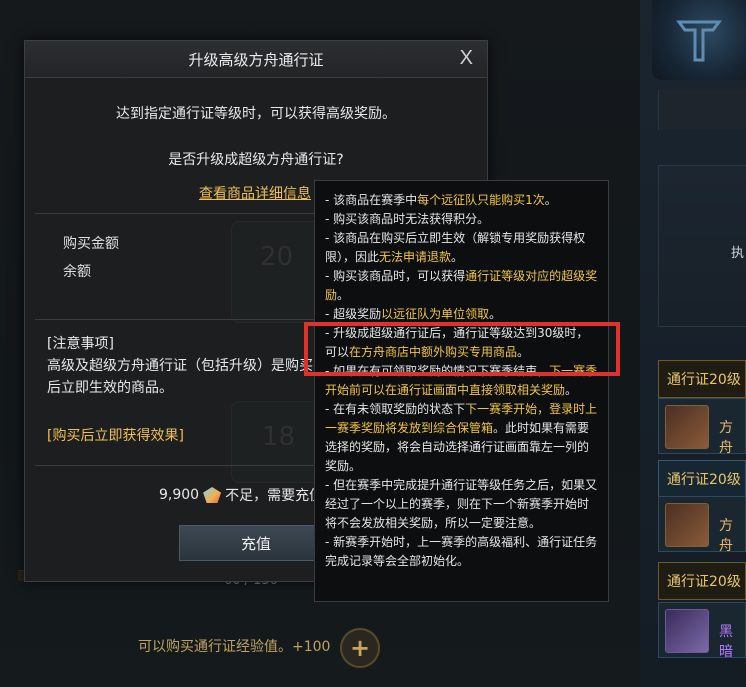  Describe the element at coordinates (395, 276) in the screenshot. I see `tooltip-text: - 购买该商品时，可以获得` at that location.